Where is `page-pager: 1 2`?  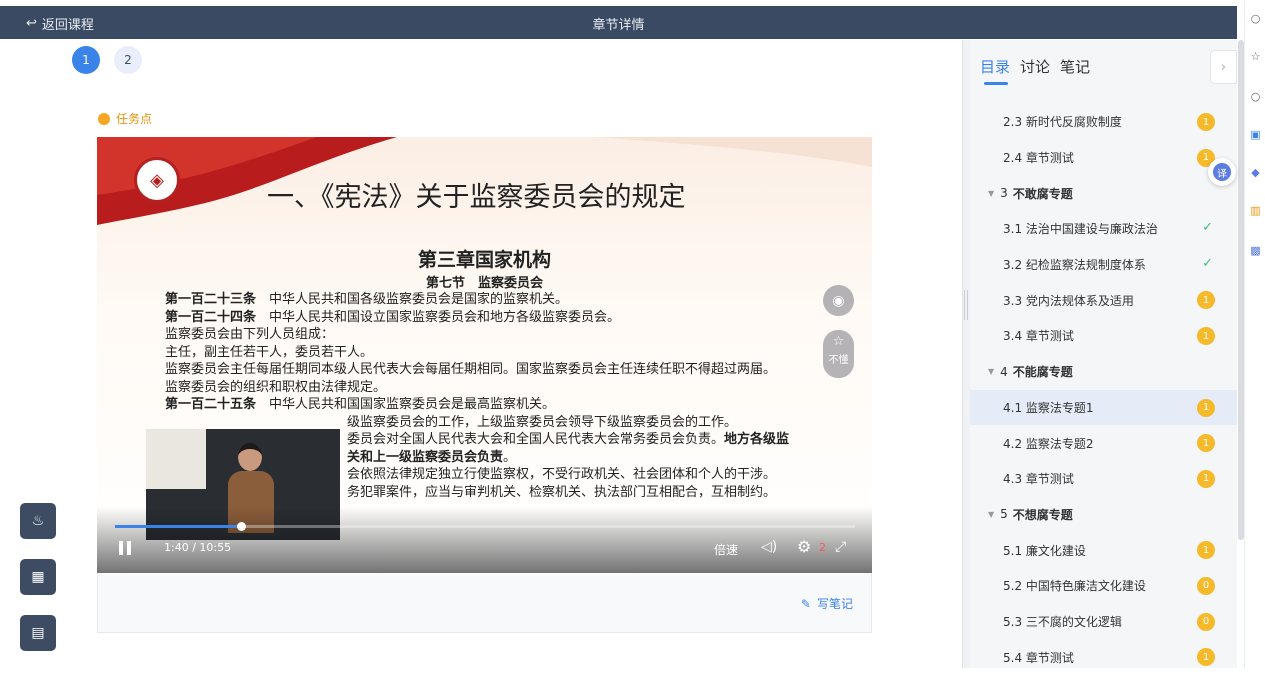 page-pager: 1 2 is located at coordinates (107, 60).